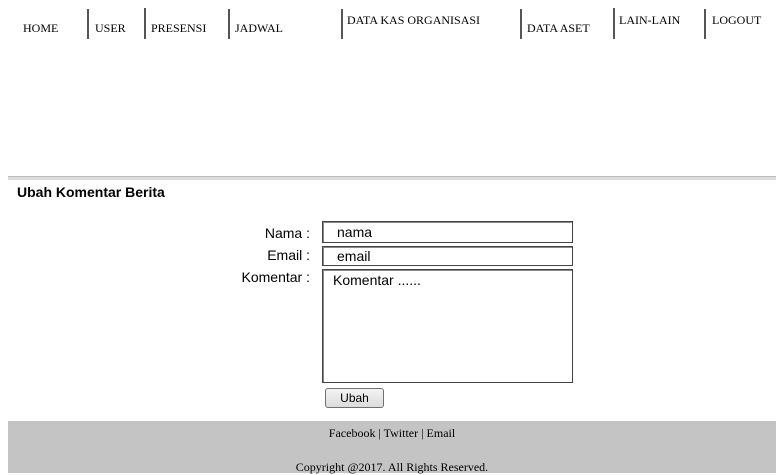 This screenshot has height=475, width=776. Describe the element at coordinates (288, 255) in the screenshot. I see `email-label: Email :` at that location.